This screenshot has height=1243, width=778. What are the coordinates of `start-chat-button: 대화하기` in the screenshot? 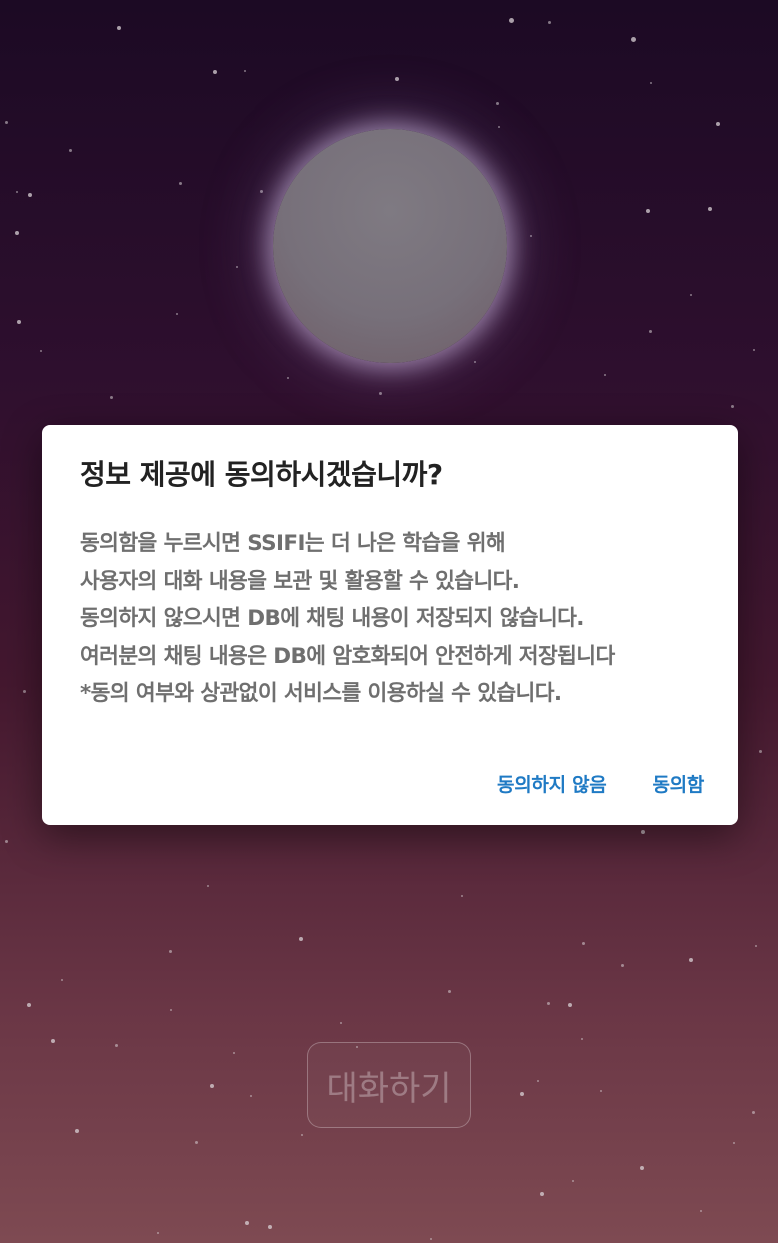 It's located at (389, 1085).